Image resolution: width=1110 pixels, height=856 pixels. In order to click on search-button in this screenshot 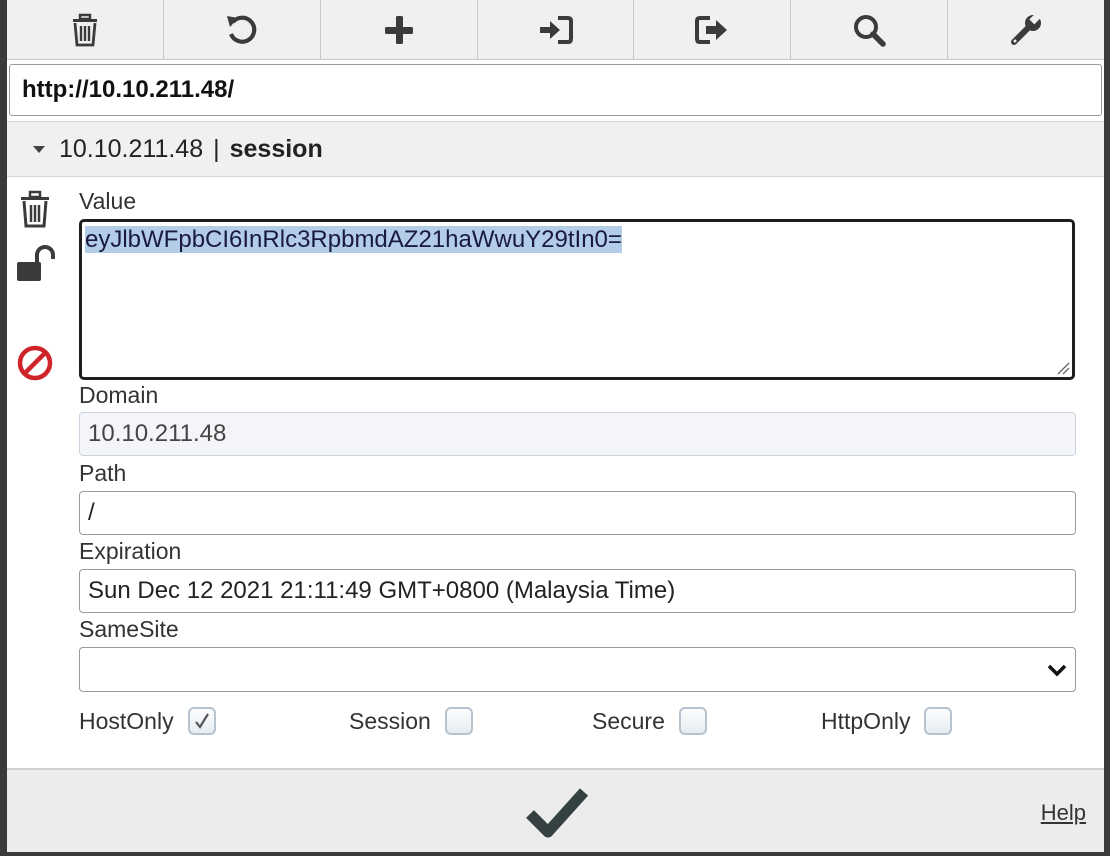, I will do `click(870, 30)`.